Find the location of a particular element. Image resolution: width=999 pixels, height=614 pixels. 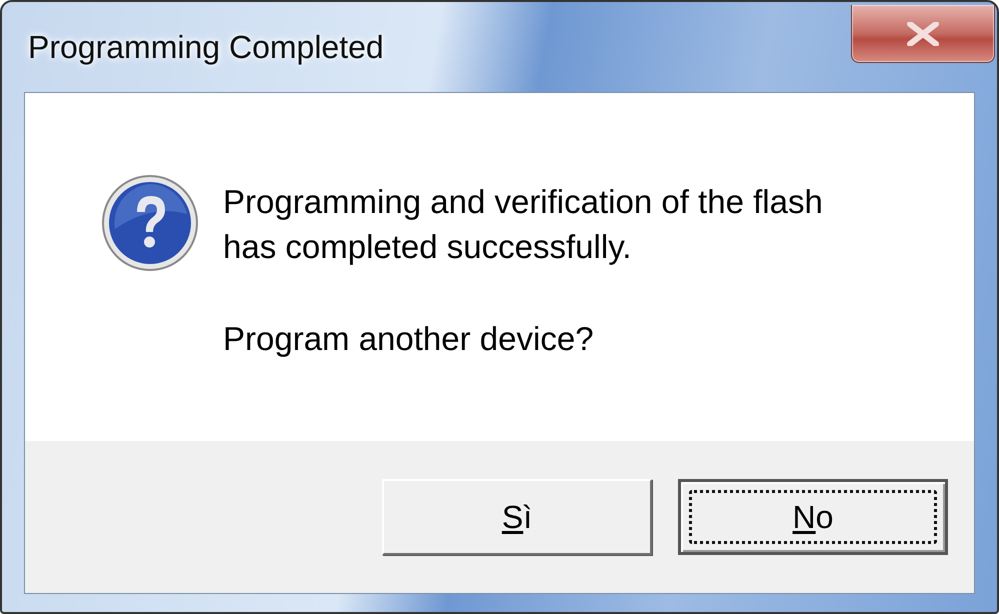

window-title: Programming Completed is located at coordinates (206, 47).